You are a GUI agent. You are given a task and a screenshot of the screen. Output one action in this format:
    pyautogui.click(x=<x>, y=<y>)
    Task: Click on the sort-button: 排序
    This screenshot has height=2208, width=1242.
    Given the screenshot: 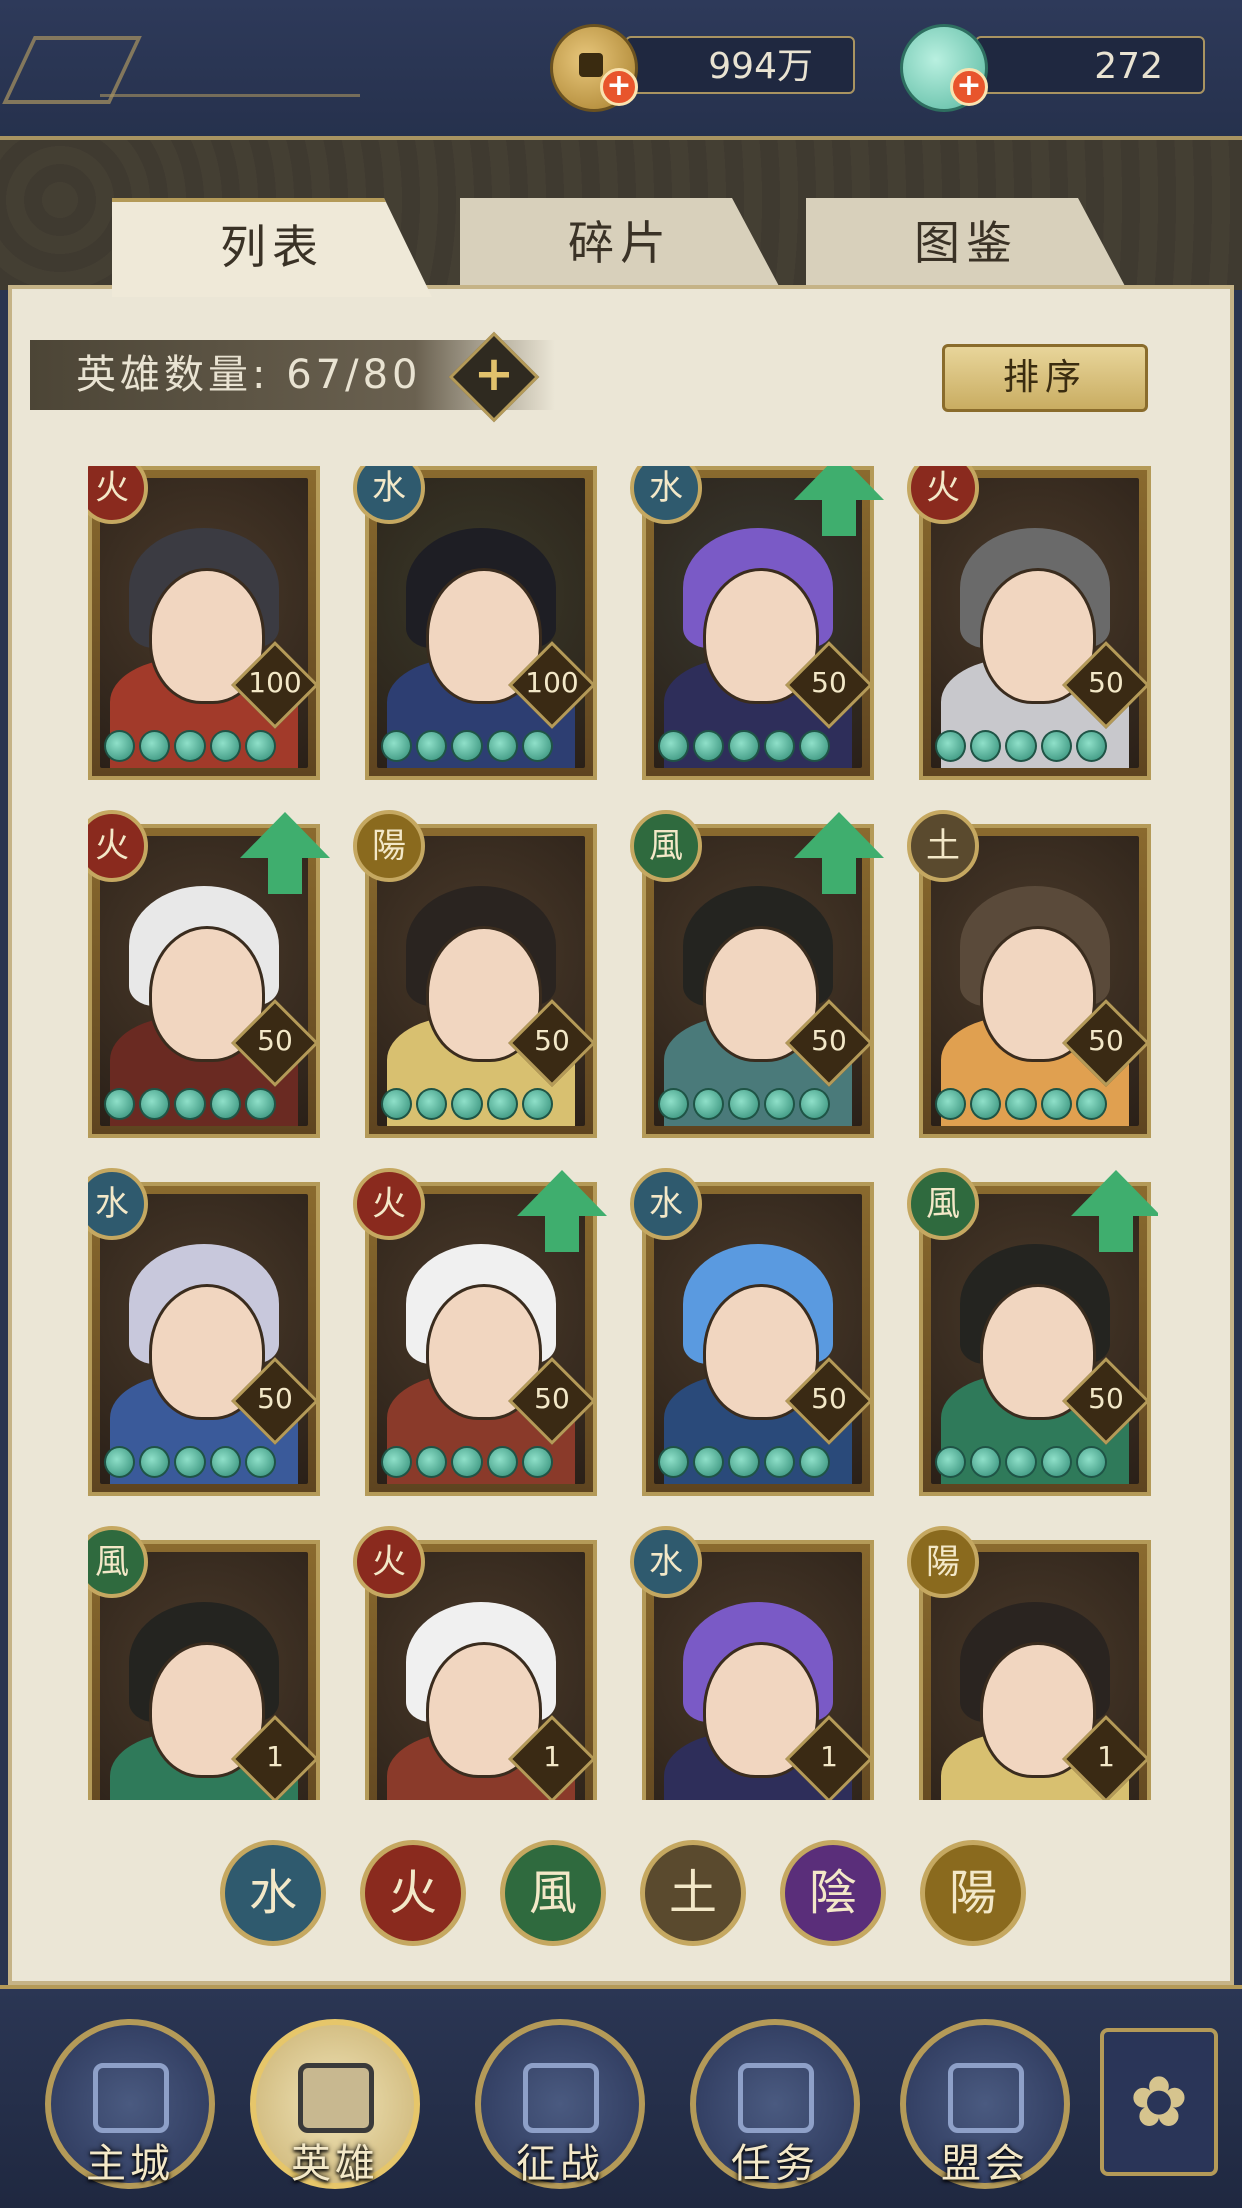 What is the action you would take?
    pyautogui.click(x=1045, y=378)
    